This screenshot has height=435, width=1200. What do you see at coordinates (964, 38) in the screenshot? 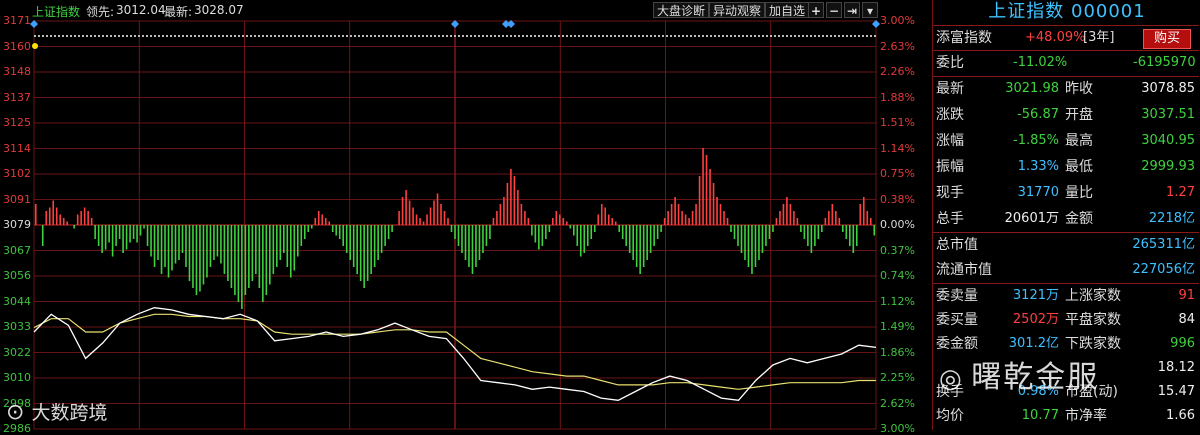
I see `tianfu-label: 添富指数` at bounding box center [964, 38].